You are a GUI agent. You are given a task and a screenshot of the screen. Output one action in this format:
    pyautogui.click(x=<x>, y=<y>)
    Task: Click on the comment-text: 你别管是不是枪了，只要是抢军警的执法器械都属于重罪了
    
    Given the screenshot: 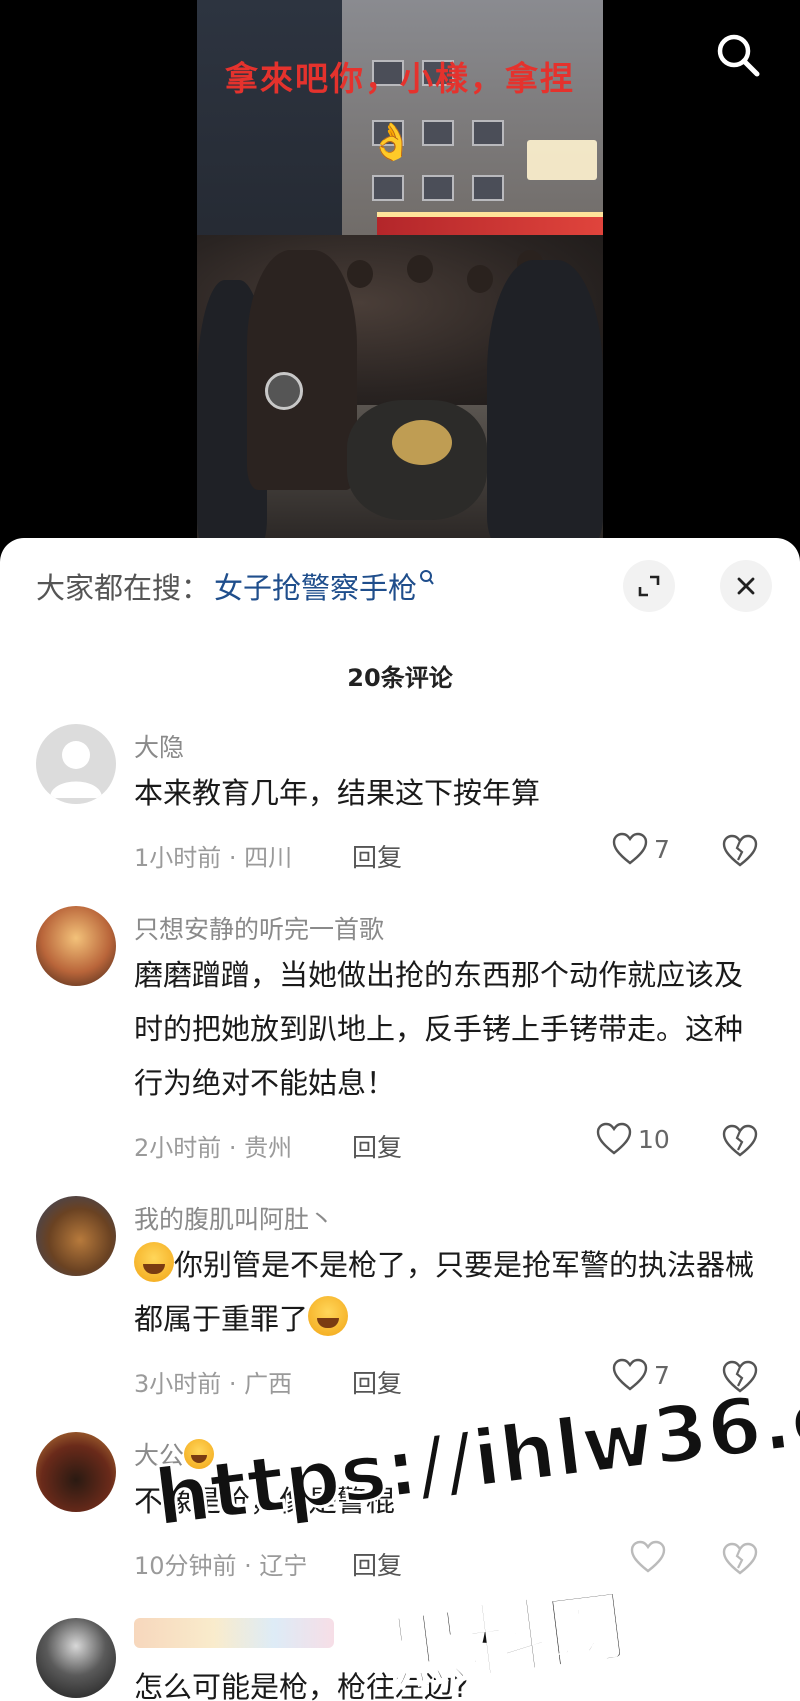 What is the action you would take?
    pyautogui.click(x=454, y=1292)
    